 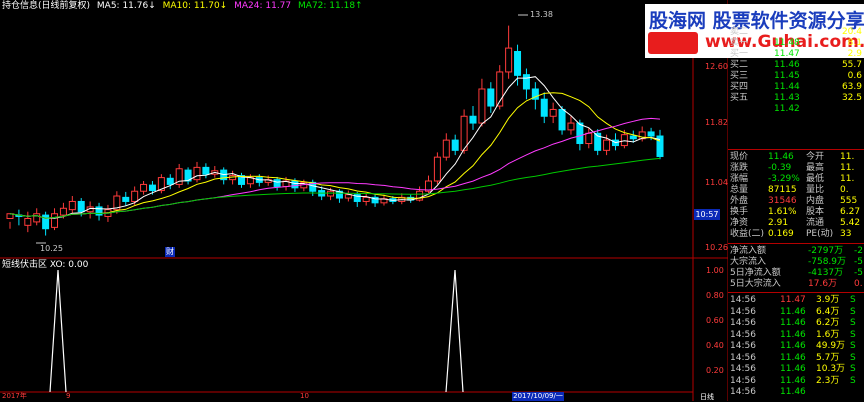 I want to click on tick-volume: 1.6万, so click(x=828, y=334).